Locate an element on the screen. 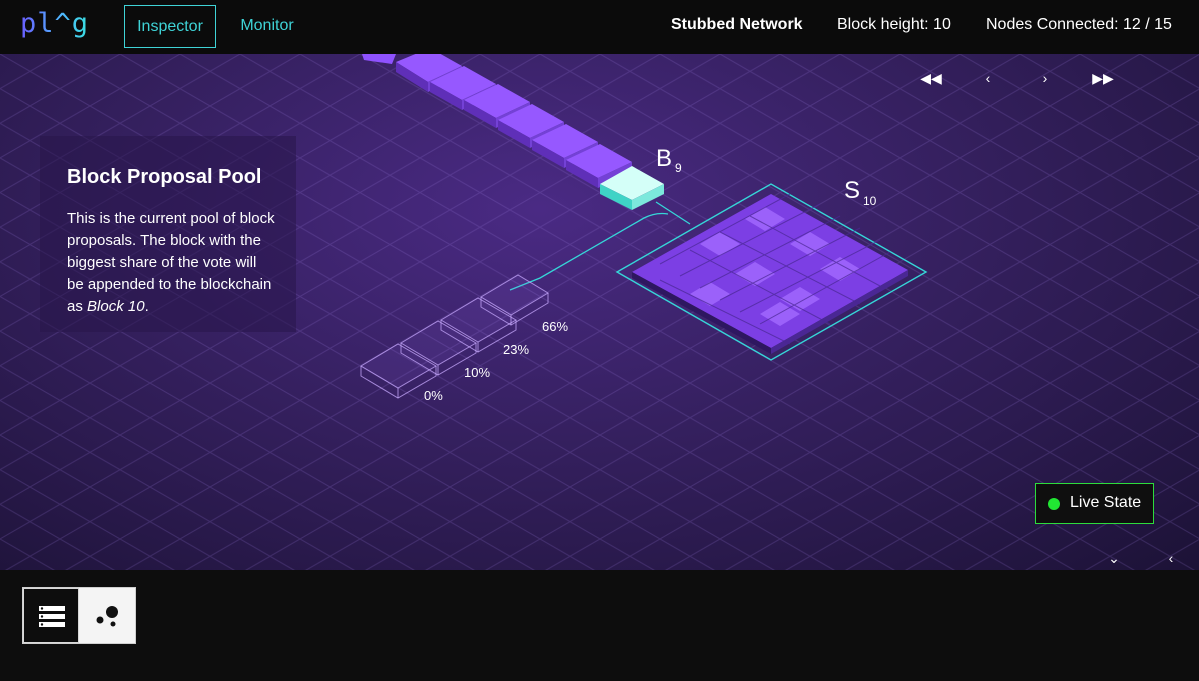 The image size is (1199, 681). live-state-button: Live State is located at coordinates (1094, 503).